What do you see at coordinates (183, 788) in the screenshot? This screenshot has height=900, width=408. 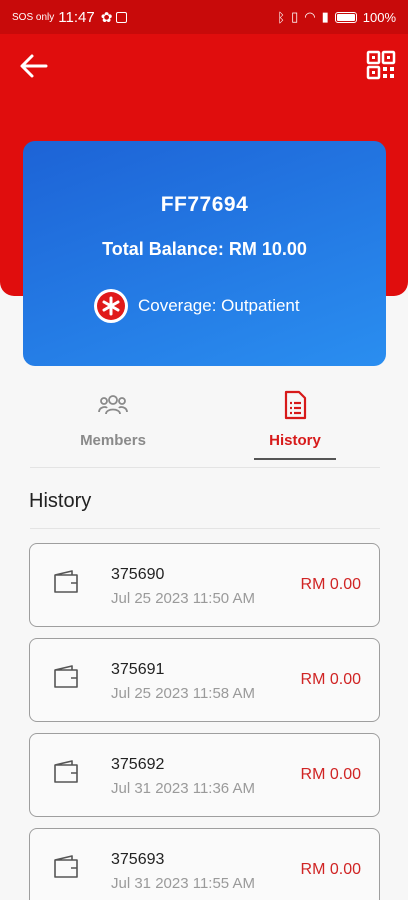 I see `transaction-date: Jul 31 2023 11:36 AM` at bounding box center [183, 788].